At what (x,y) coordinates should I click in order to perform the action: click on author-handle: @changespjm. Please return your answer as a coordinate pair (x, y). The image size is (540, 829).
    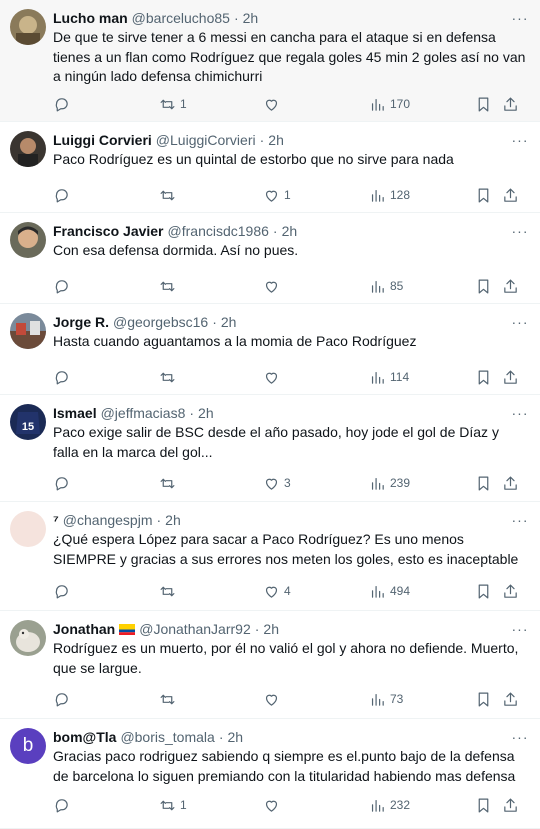
    Looking at the image, I should click on (108, 520).